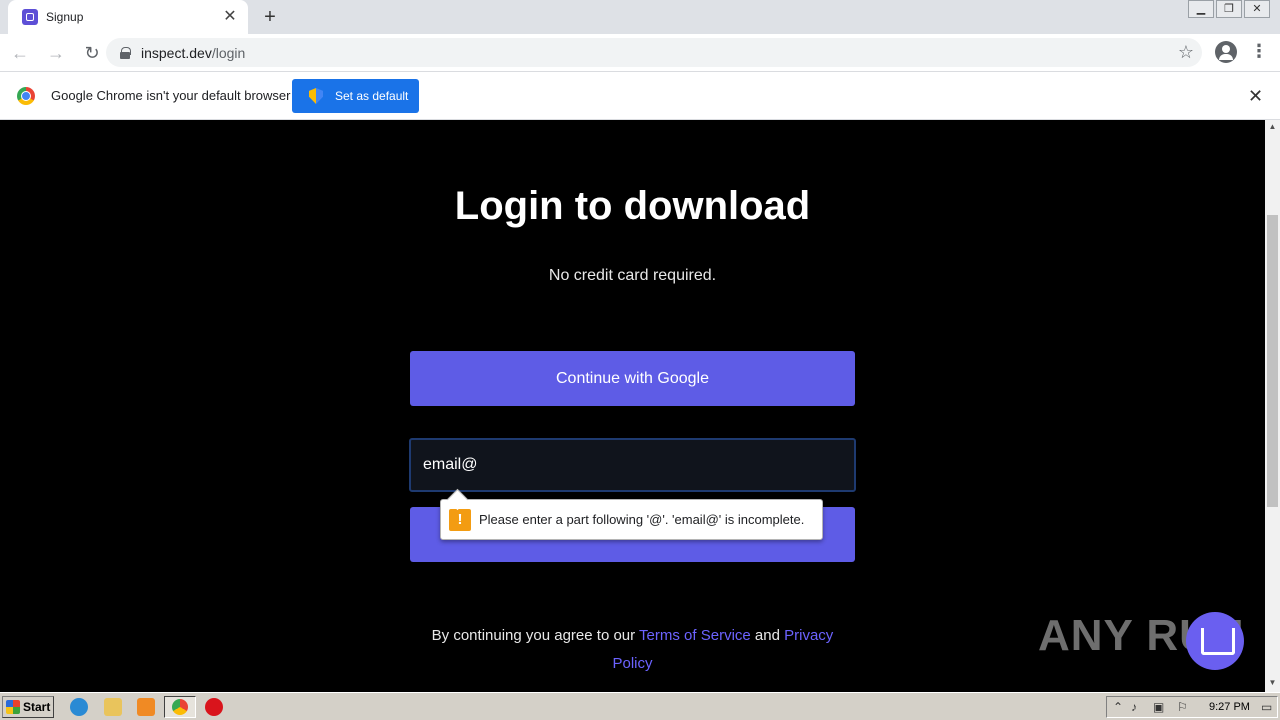 This screenshot has width=1280, height=720. What do you see at coordinates (1259, 52) in the screenshot?
I see `browser-menu-icon: ⋮` at bounding box center [1259, 52].